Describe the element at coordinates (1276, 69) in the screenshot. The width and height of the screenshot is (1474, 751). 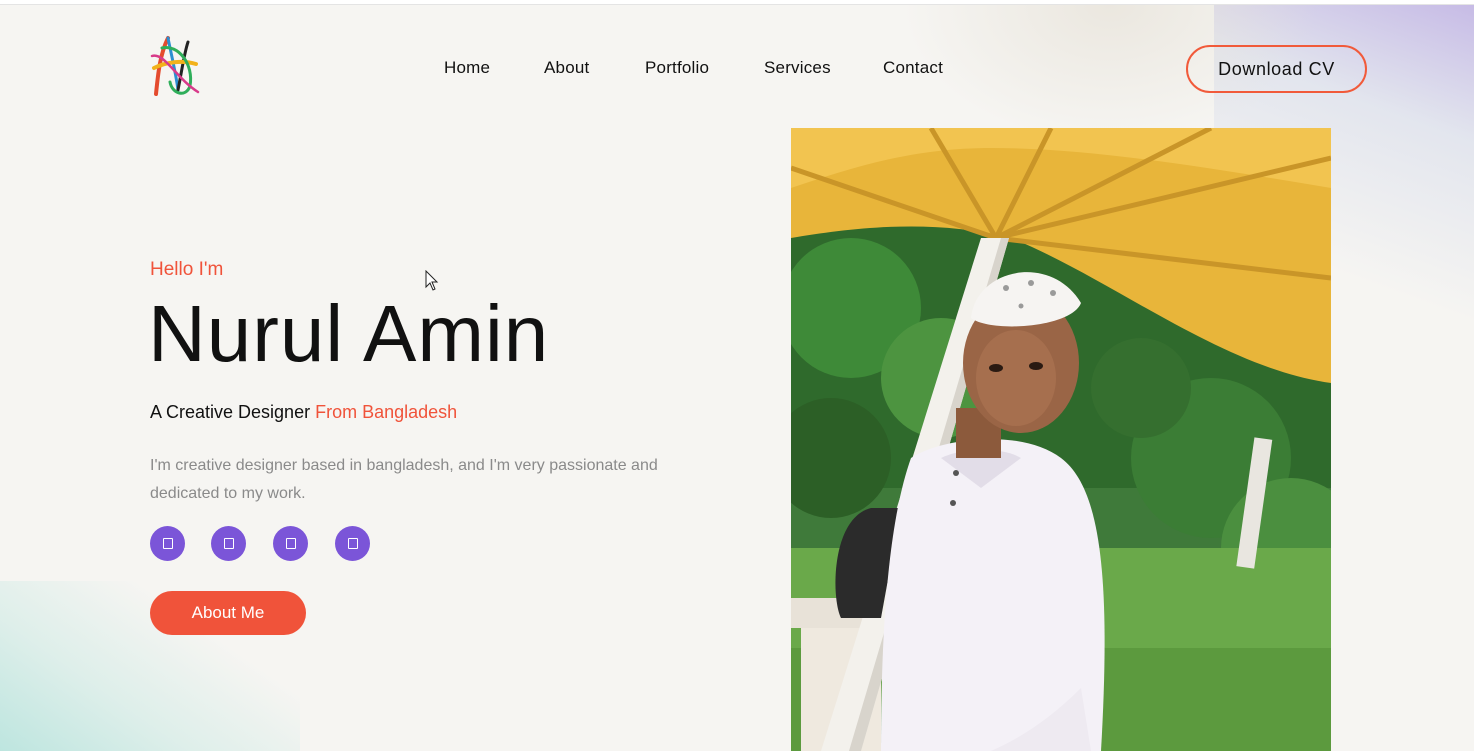
I see `download-cv-button: Download CV` at that location.